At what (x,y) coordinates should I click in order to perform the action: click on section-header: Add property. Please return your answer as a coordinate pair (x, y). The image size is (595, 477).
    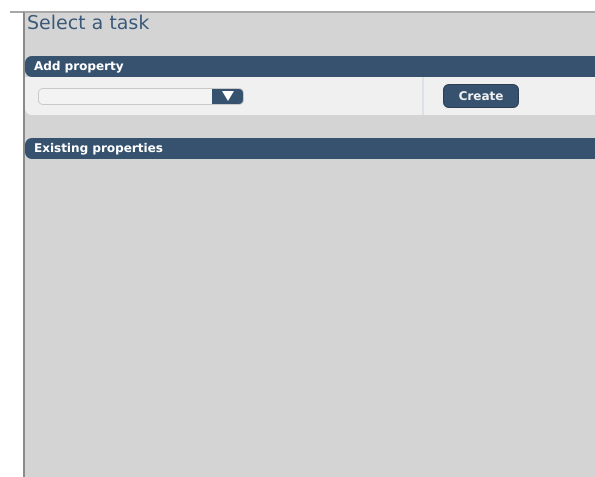
    Looking at the image, I should click on (310, 66).